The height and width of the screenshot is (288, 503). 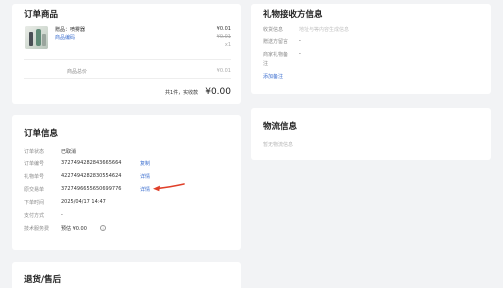 I want to click on receiver-info-label: 收货信息, so click(x=273, y=30).